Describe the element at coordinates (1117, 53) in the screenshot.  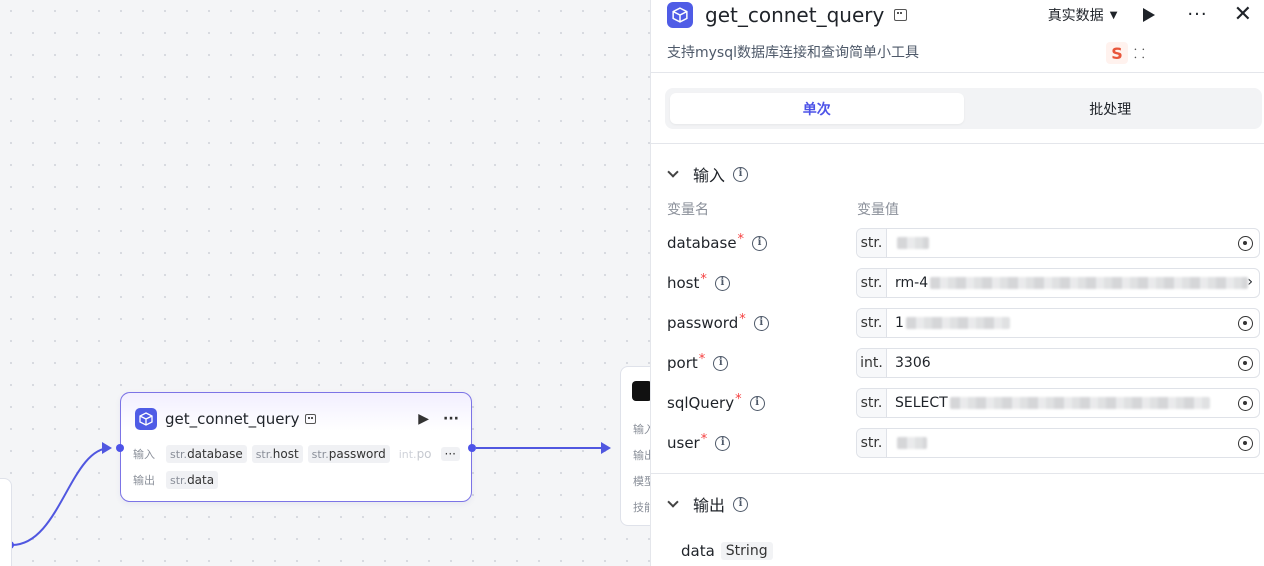
I see `sogou-s-icon: S` at that location.